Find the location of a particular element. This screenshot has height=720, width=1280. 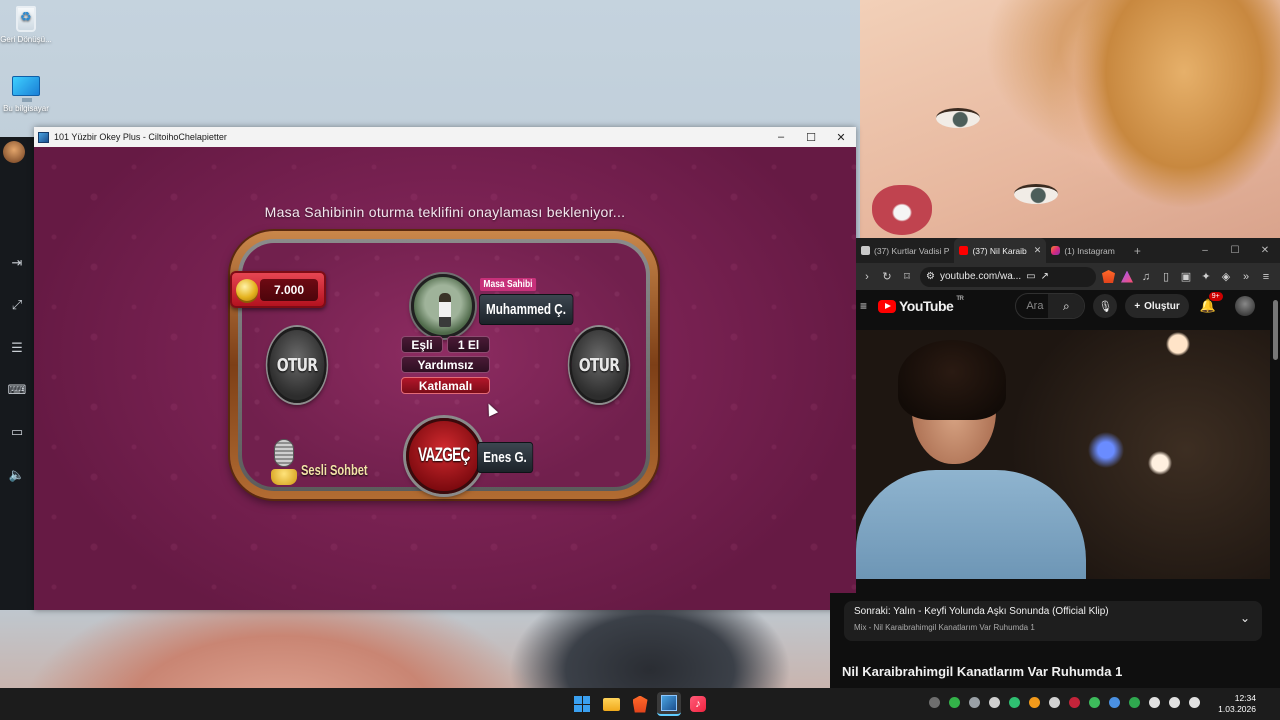

keyboard-icon: ⌨ is located at coordinates (17, 390).